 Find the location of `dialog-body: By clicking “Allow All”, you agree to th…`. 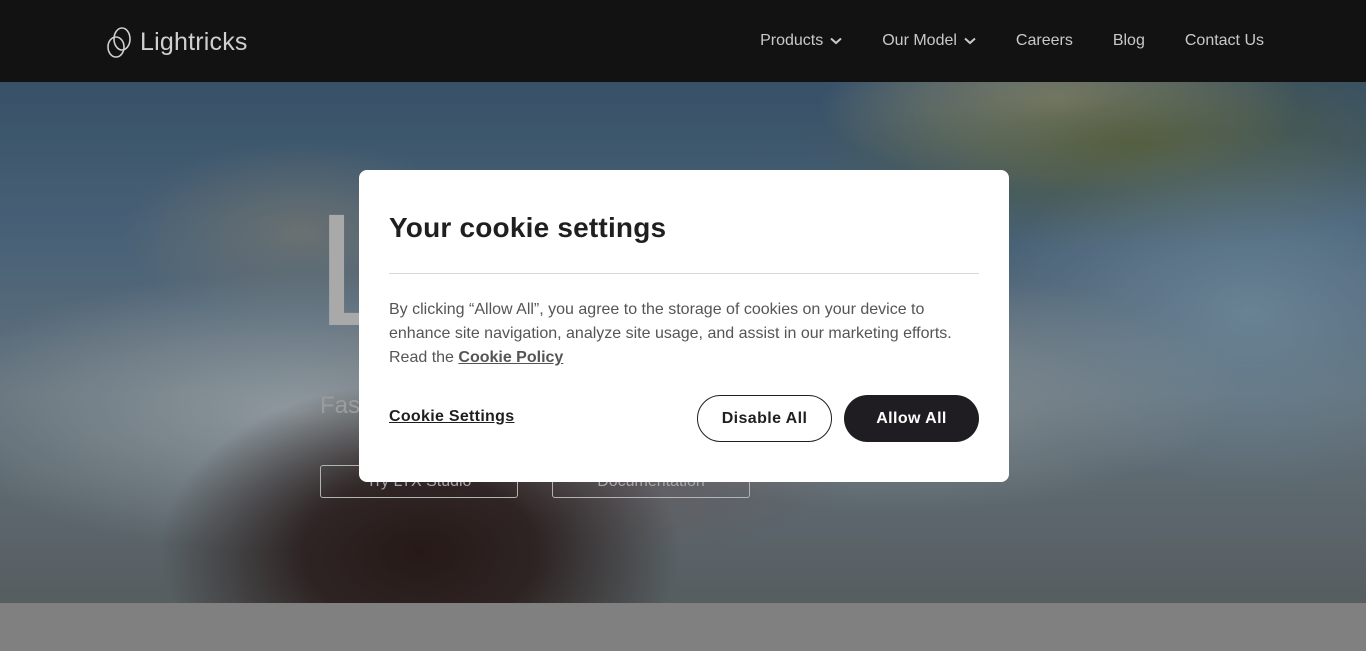

dialog-body: By clicking “Allow All”, you agree to th… is located at coordinates (684, 334).